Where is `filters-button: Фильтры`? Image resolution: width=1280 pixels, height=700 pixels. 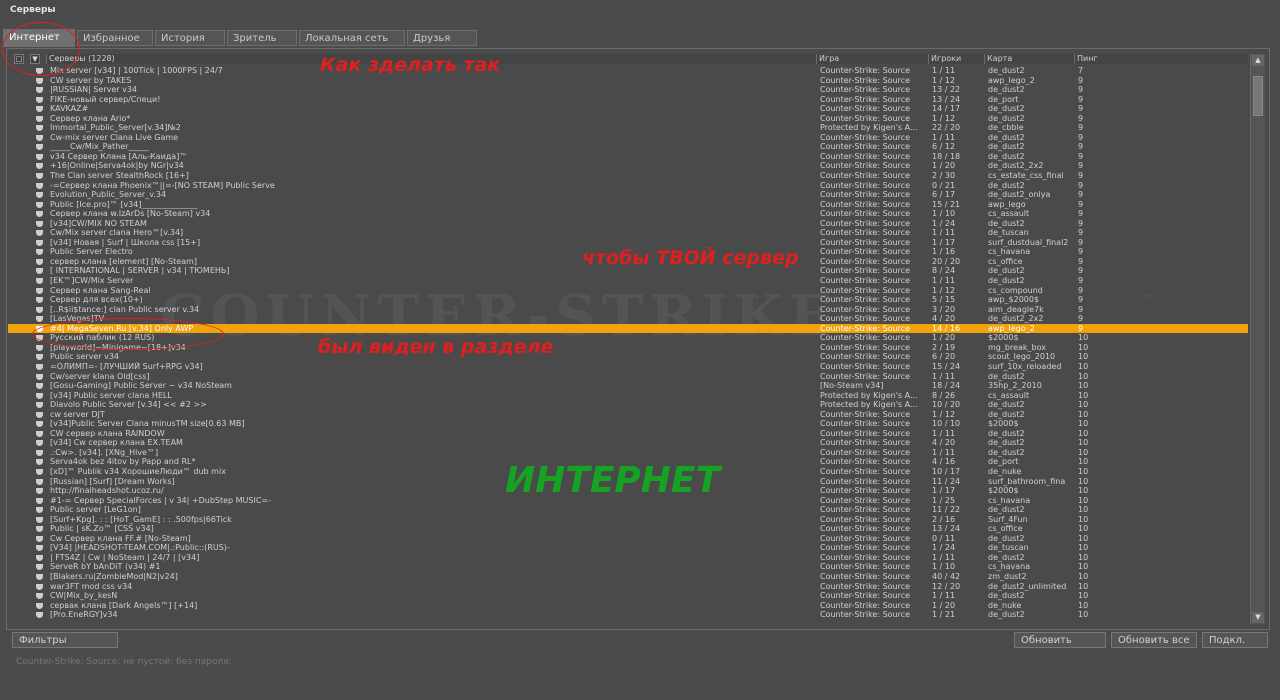
filters-button: Фильтры is located at coordinates (65, 640).